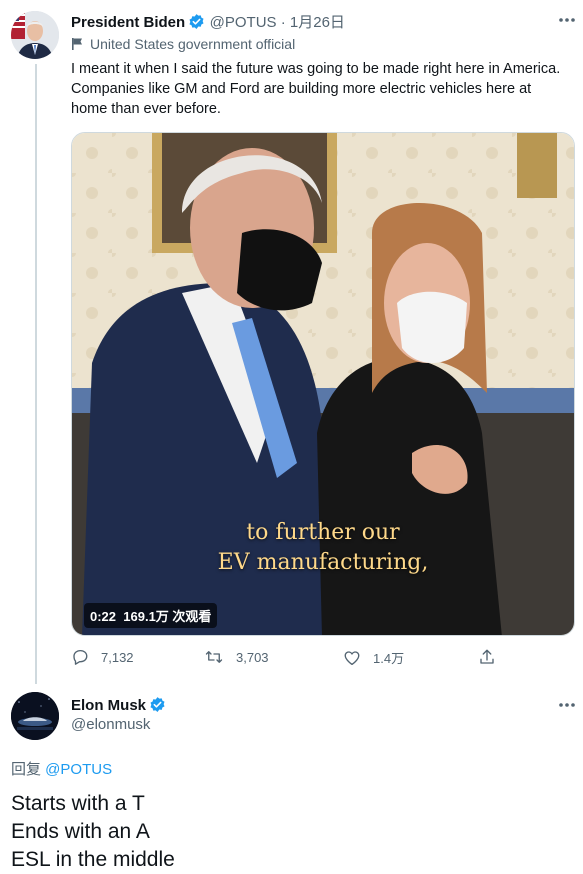 This screenshot has width=583, height=874. I want to click on video-caption: to further our EV manufacturing,, so click(323, 548).